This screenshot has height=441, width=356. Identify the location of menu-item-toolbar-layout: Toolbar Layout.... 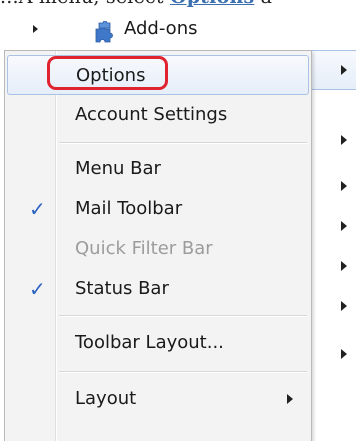
(158, 343).